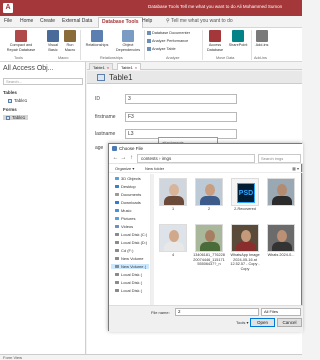  I want to click on access-database-button: Access Database, so click(215, 41).